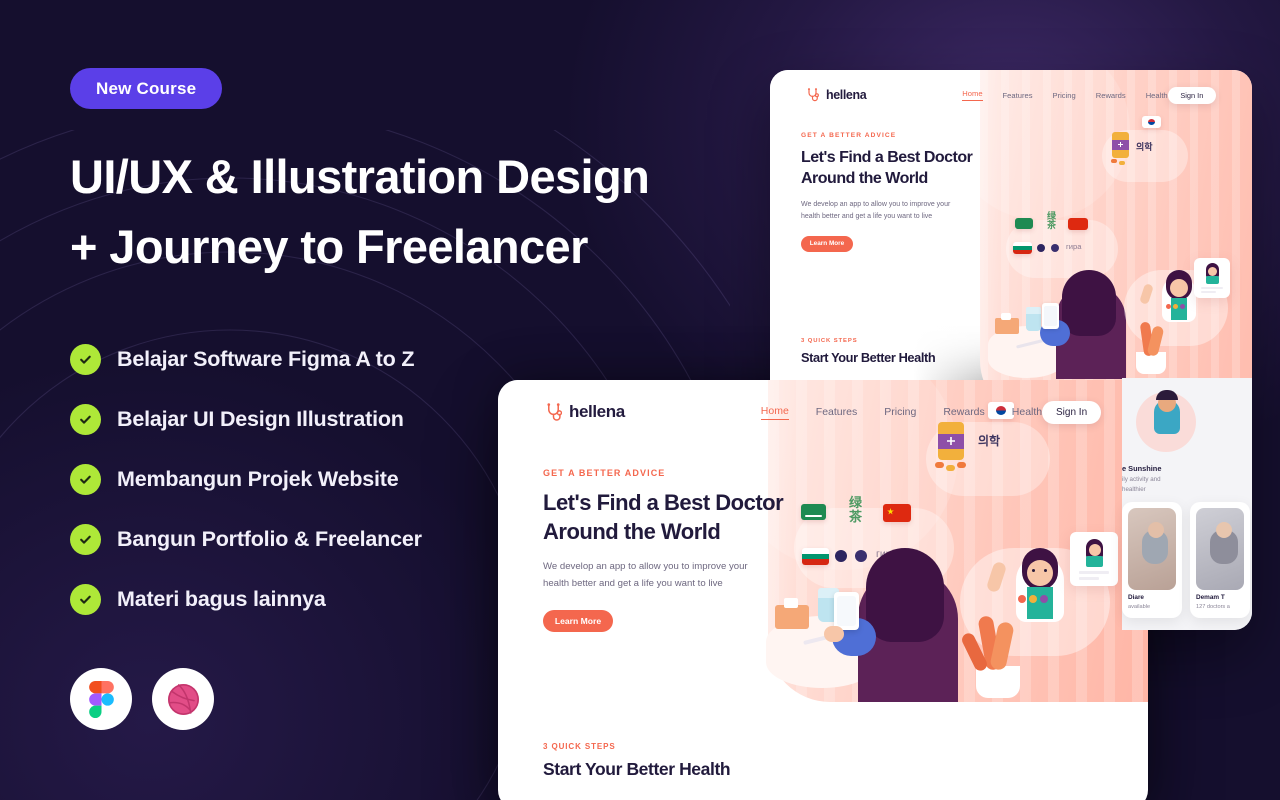  Describe the element at coordinates (1152, 560) in the screenshot. I see `photo-card: Diare available` at that location.